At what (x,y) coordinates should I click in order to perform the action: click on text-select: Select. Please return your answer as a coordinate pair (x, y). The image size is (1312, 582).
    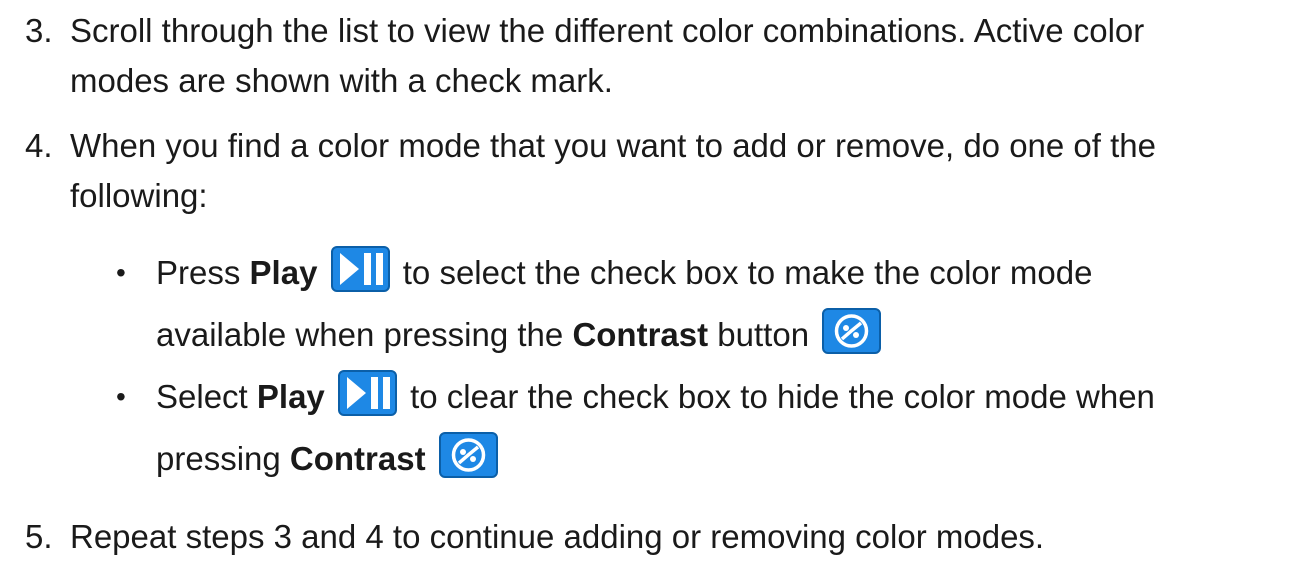
    Looking at the image, I should click on (206, 396).